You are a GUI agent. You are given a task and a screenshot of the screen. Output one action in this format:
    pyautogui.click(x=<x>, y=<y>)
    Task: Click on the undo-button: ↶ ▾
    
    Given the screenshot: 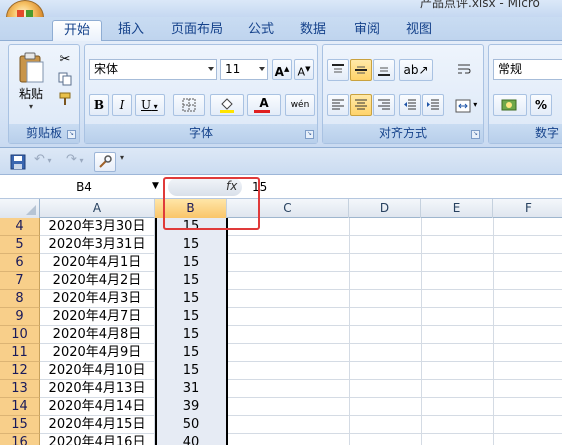 What is the action you would take?
    pyautogui.click(x=49, y=161)
    